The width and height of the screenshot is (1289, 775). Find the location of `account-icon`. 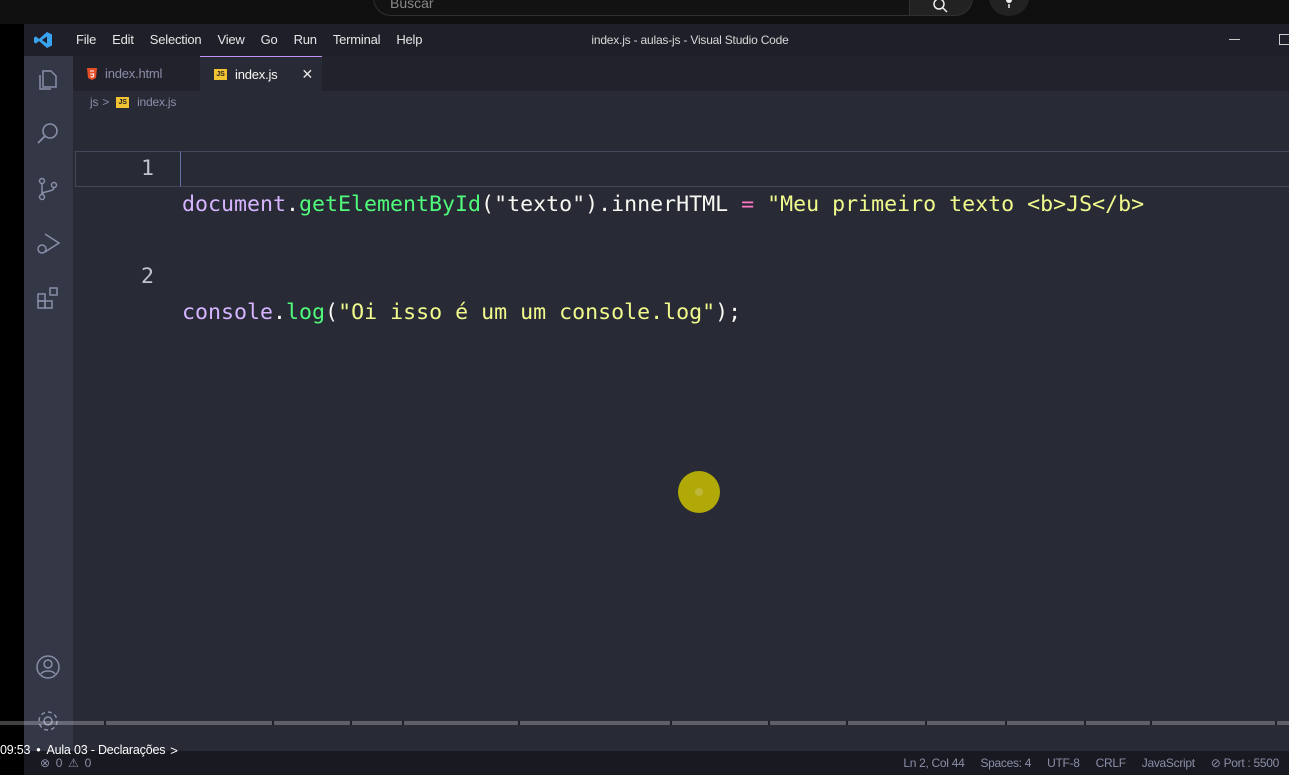

account-icon is located at coordinates (48, 667).